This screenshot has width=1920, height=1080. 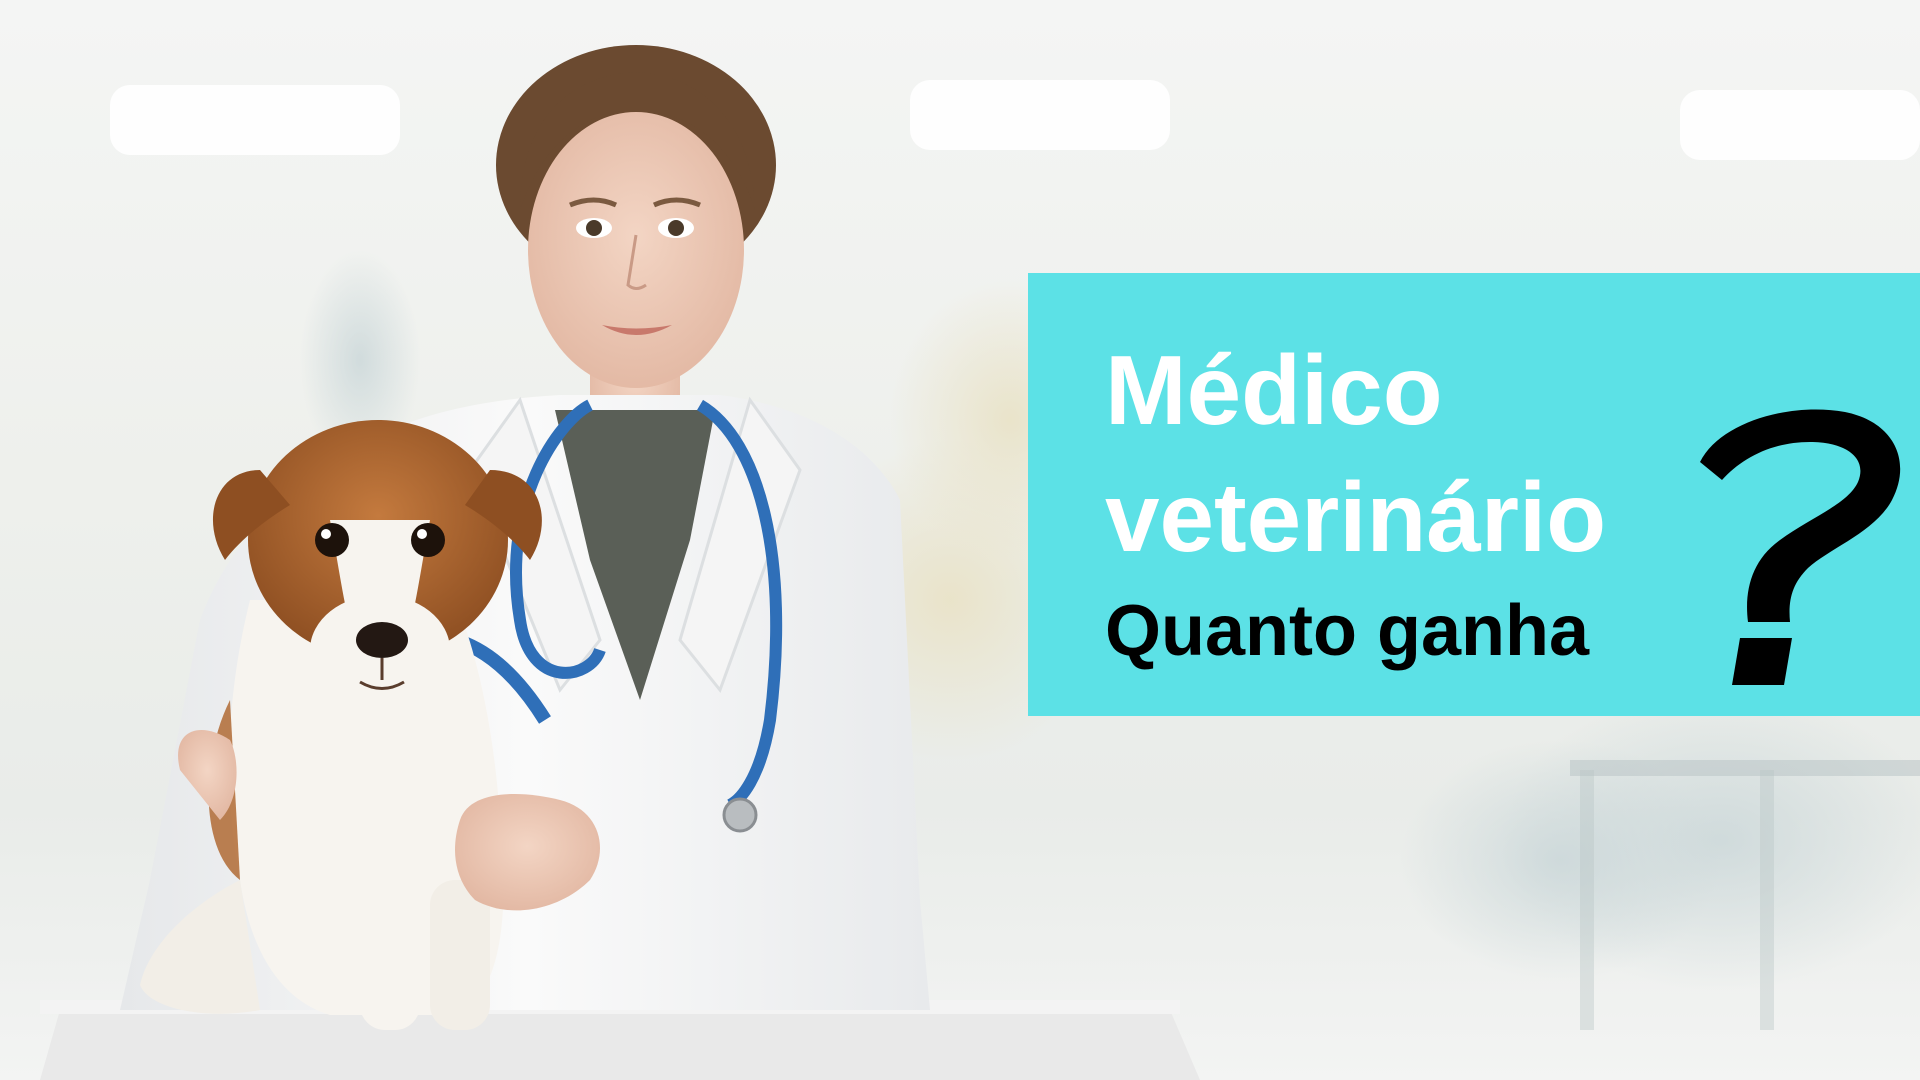 What do you see at coordinates (1356, 517) in the screenshot?
I see `title-line-veterinario: veterinário` at bounding box center [1356, 517].